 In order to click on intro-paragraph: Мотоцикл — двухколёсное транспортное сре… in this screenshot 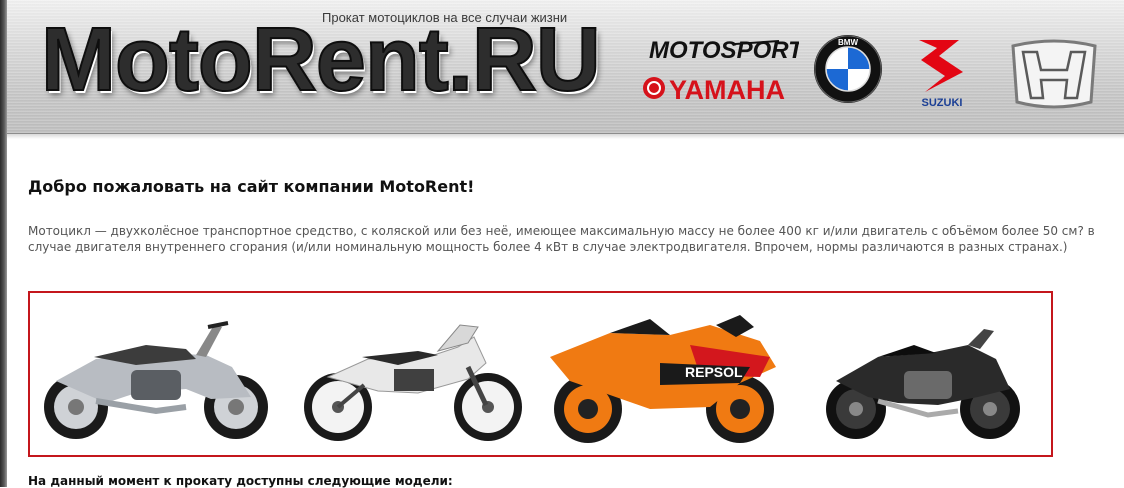, I will do `click(561, 239)`.